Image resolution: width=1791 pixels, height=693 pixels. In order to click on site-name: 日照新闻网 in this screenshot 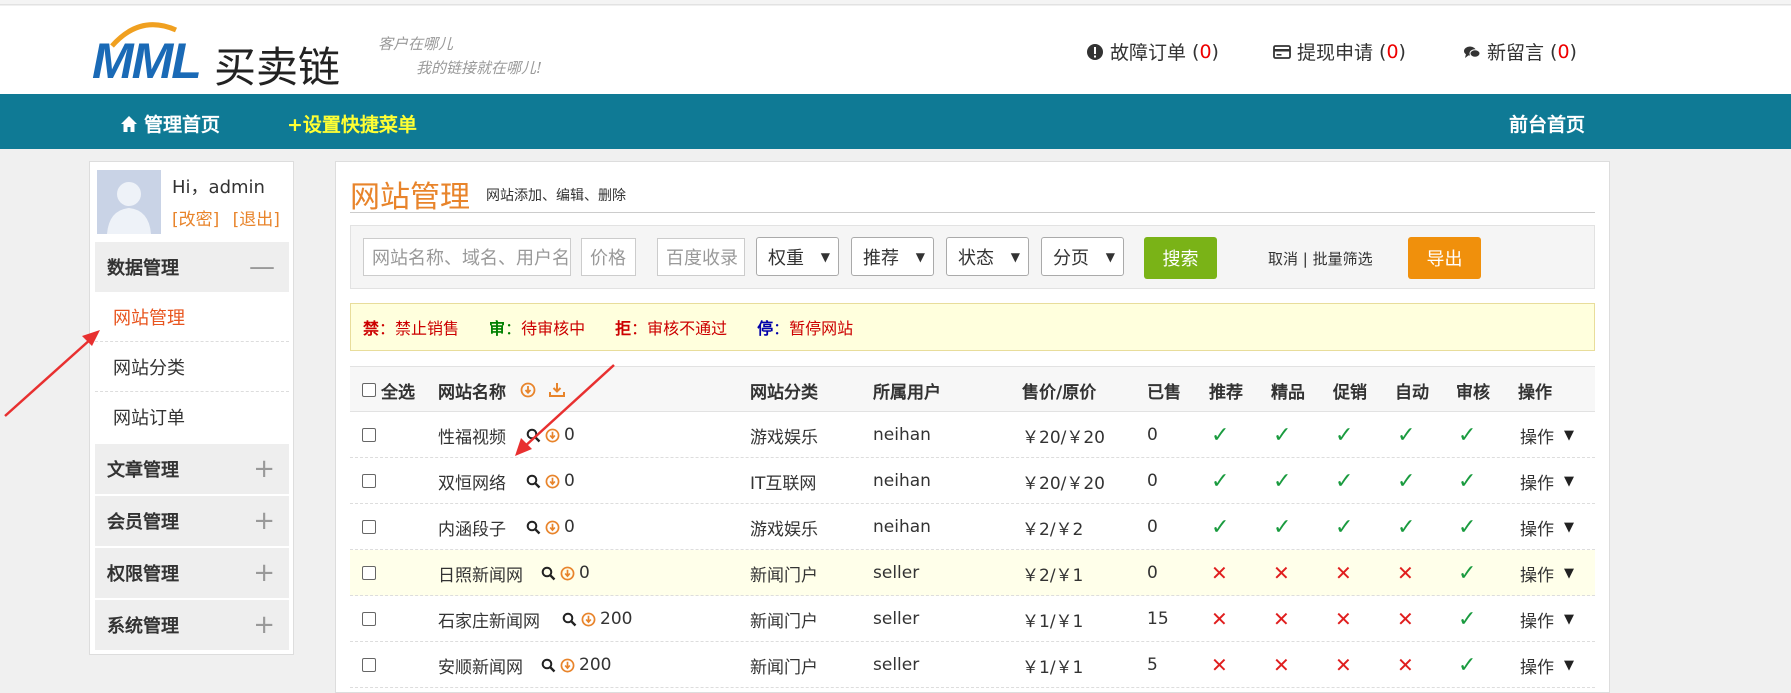, I will do `click(480, 573)`.